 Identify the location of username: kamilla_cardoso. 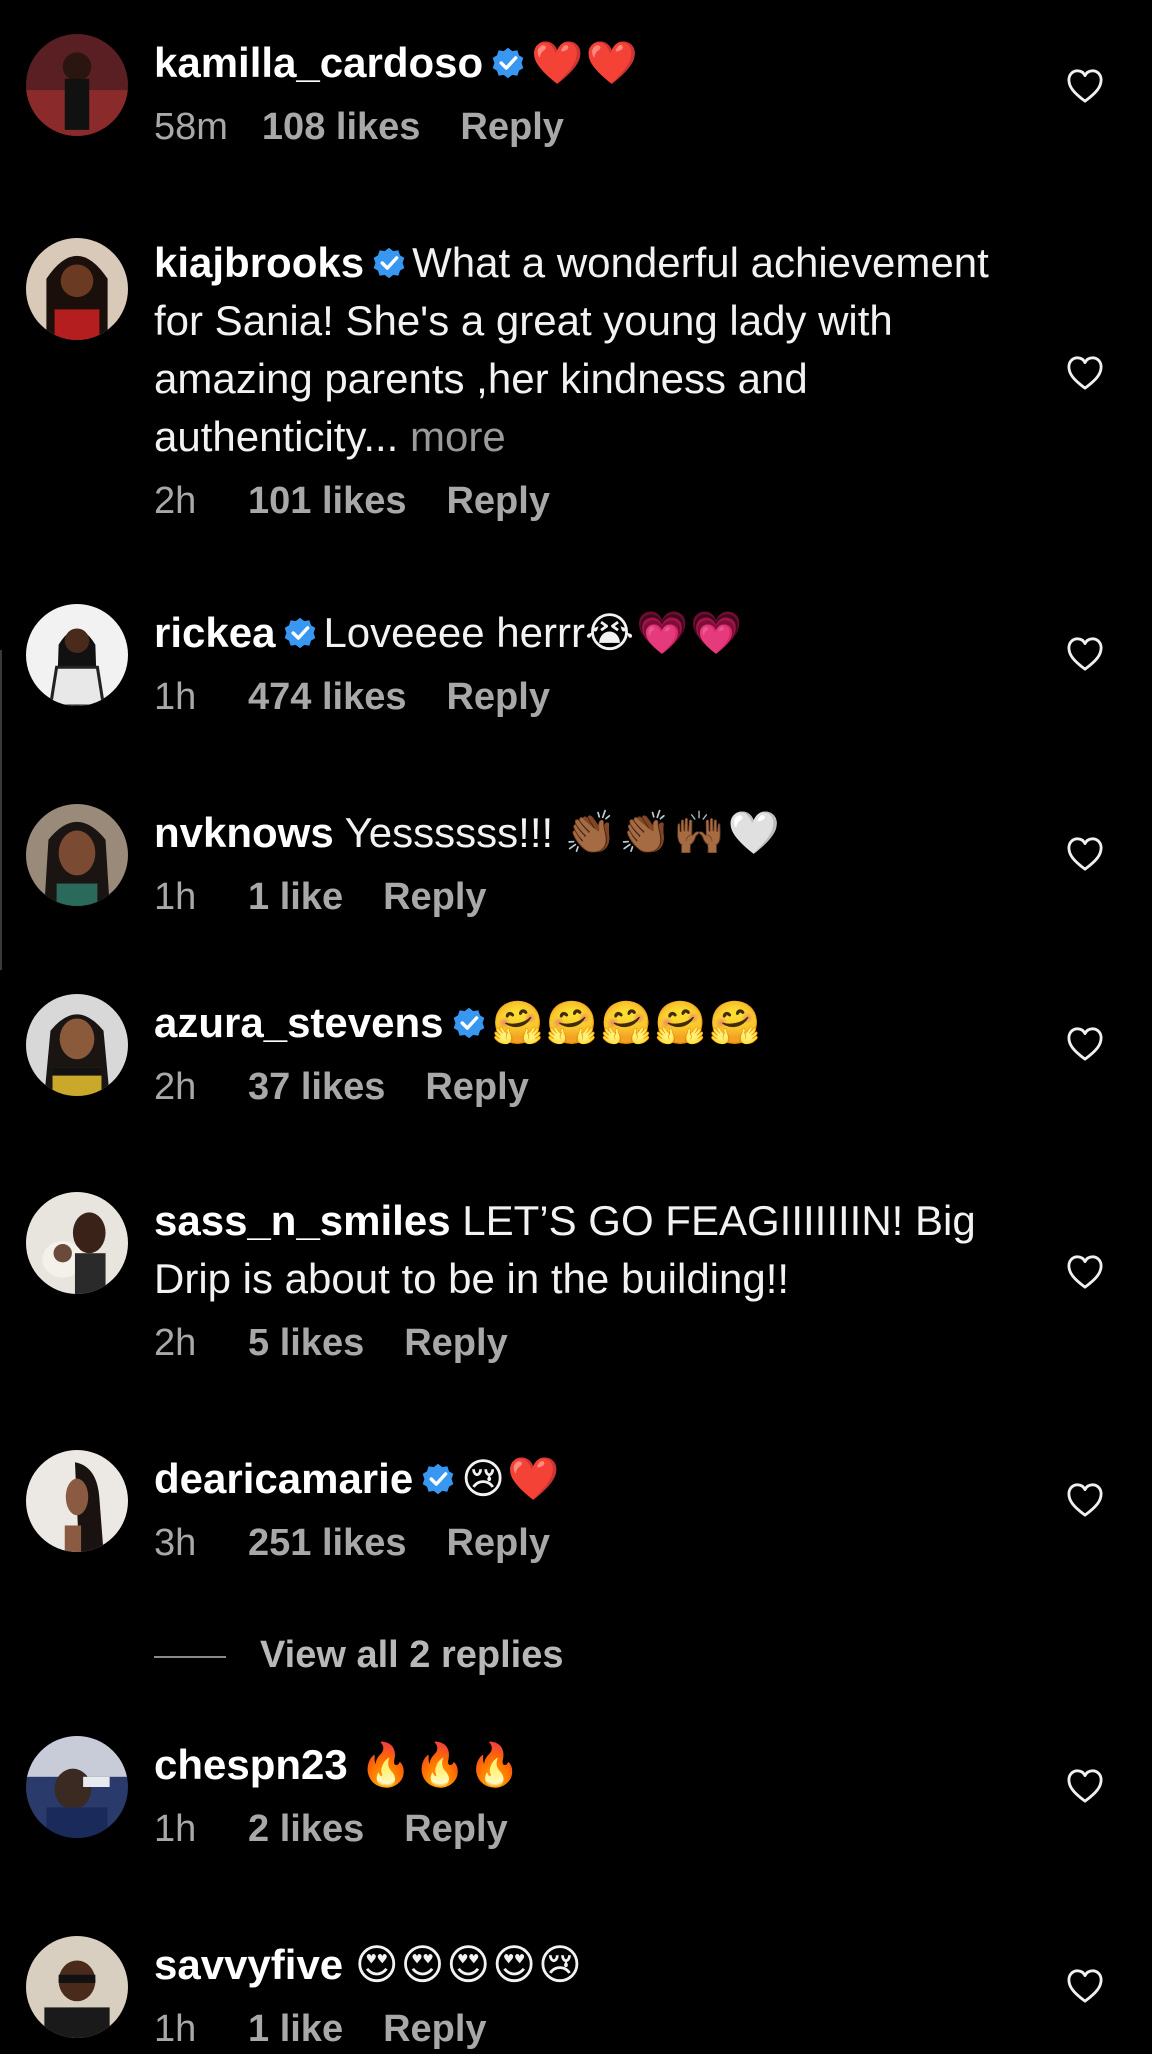
(318, 62).